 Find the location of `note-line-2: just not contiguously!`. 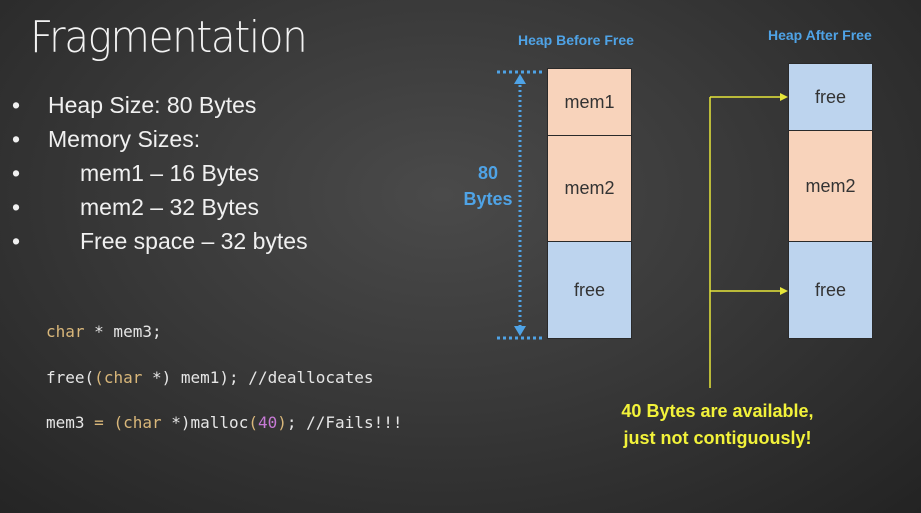

note-line-2: just not contiguously! is located at coordinates (717, 438).